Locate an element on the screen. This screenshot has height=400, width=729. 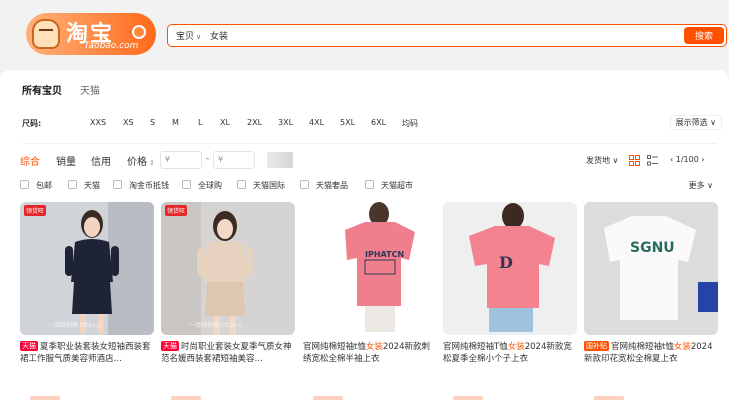
size-option: L is located at coordinates (200, 122).